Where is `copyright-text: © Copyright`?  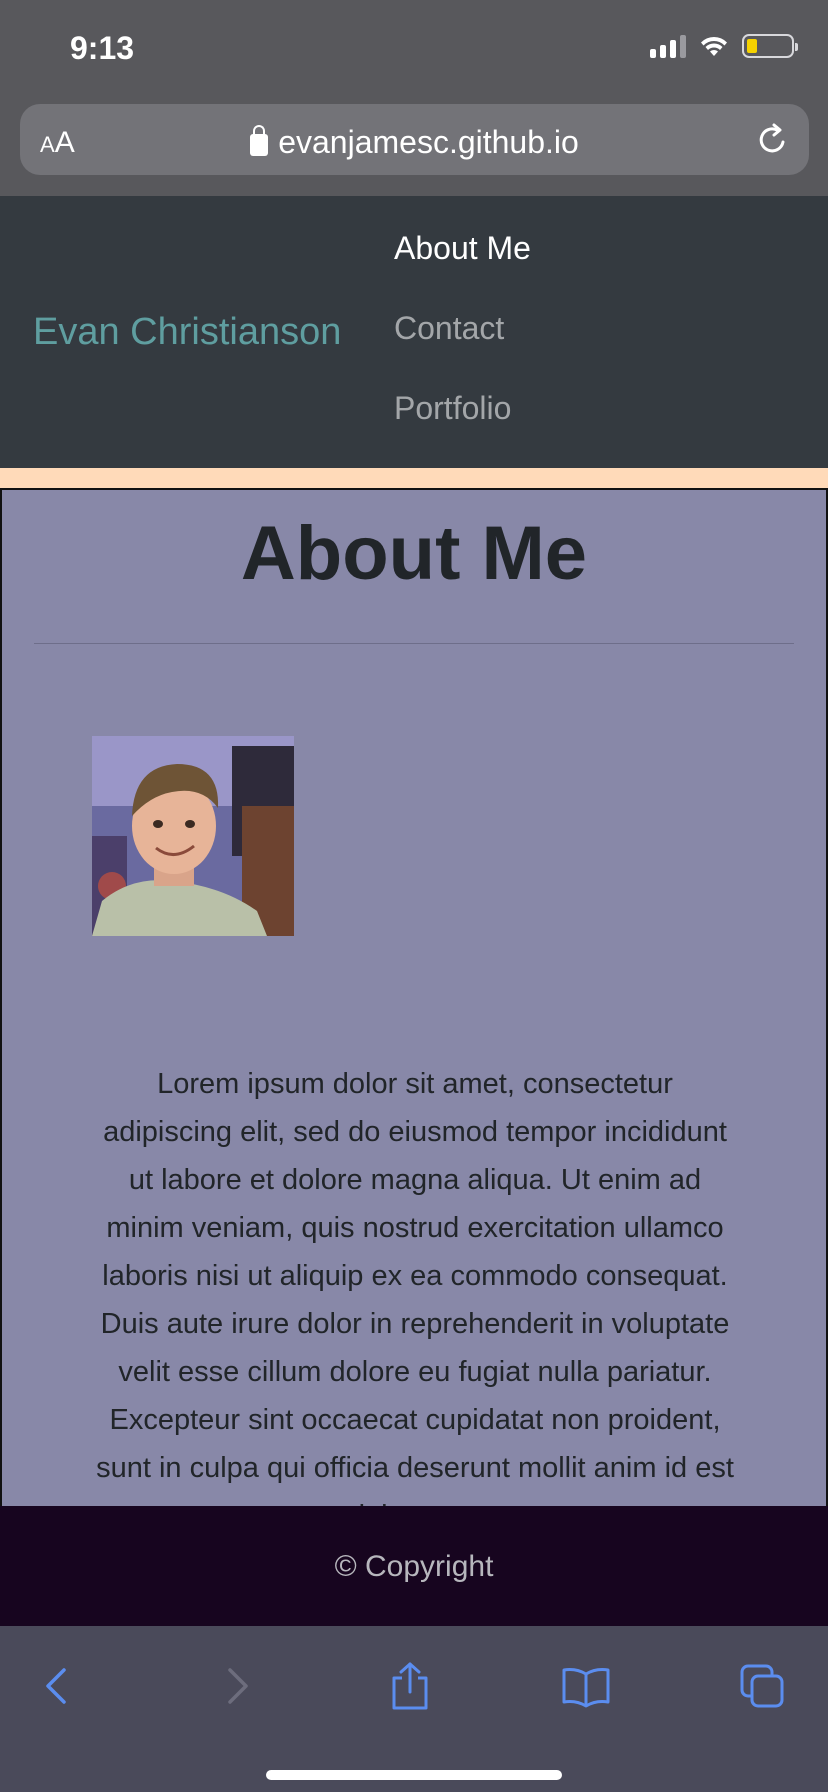
copyright-text: © Copyright is located at coordinates (414, 1566).